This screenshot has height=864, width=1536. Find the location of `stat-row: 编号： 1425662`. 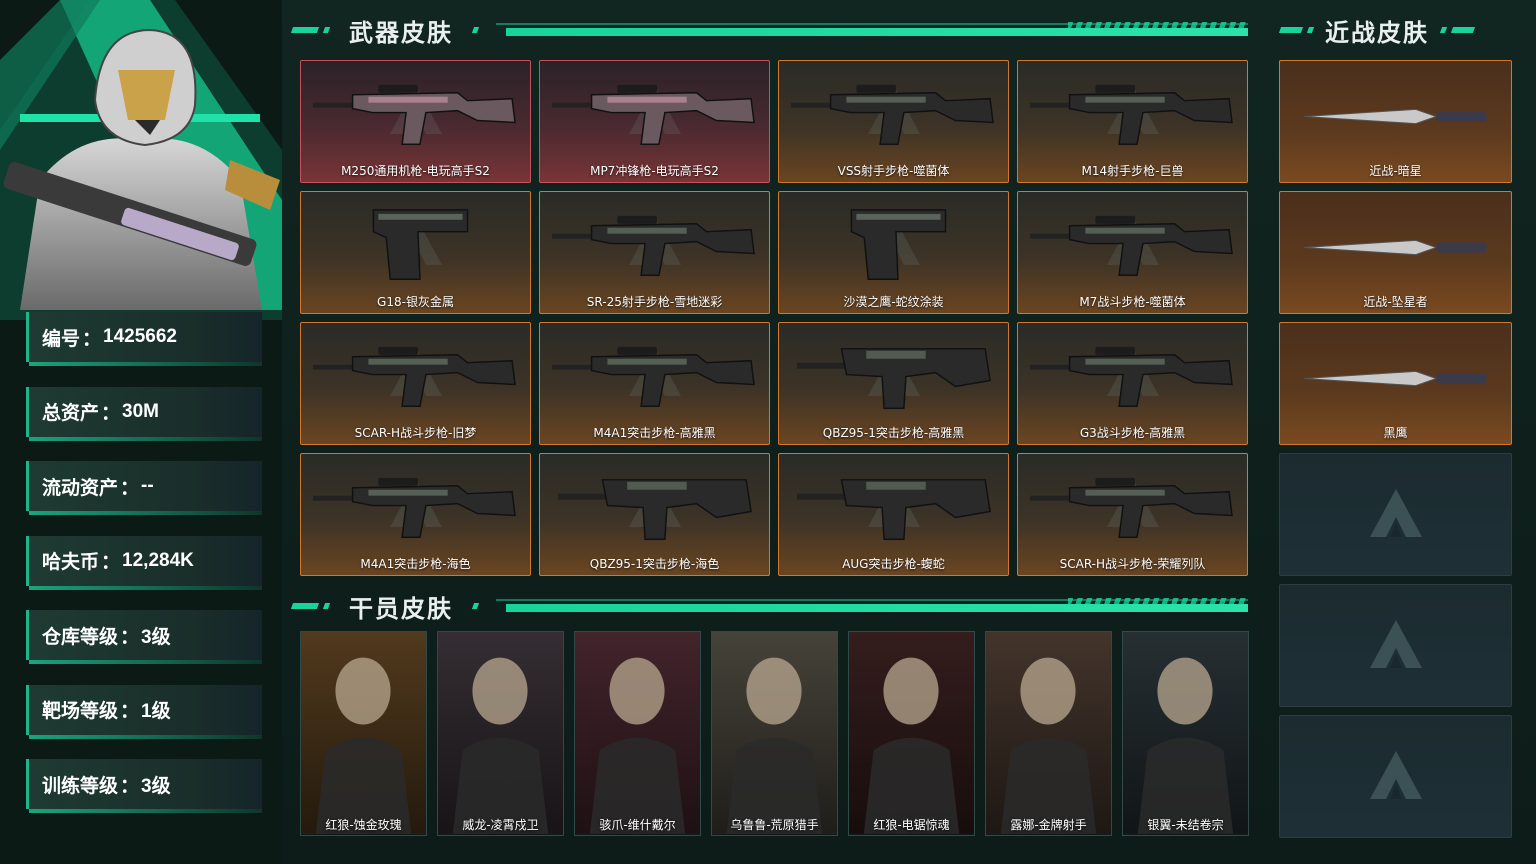

stat-row: 编号： 1425662 is located at coordinates (144, 339).